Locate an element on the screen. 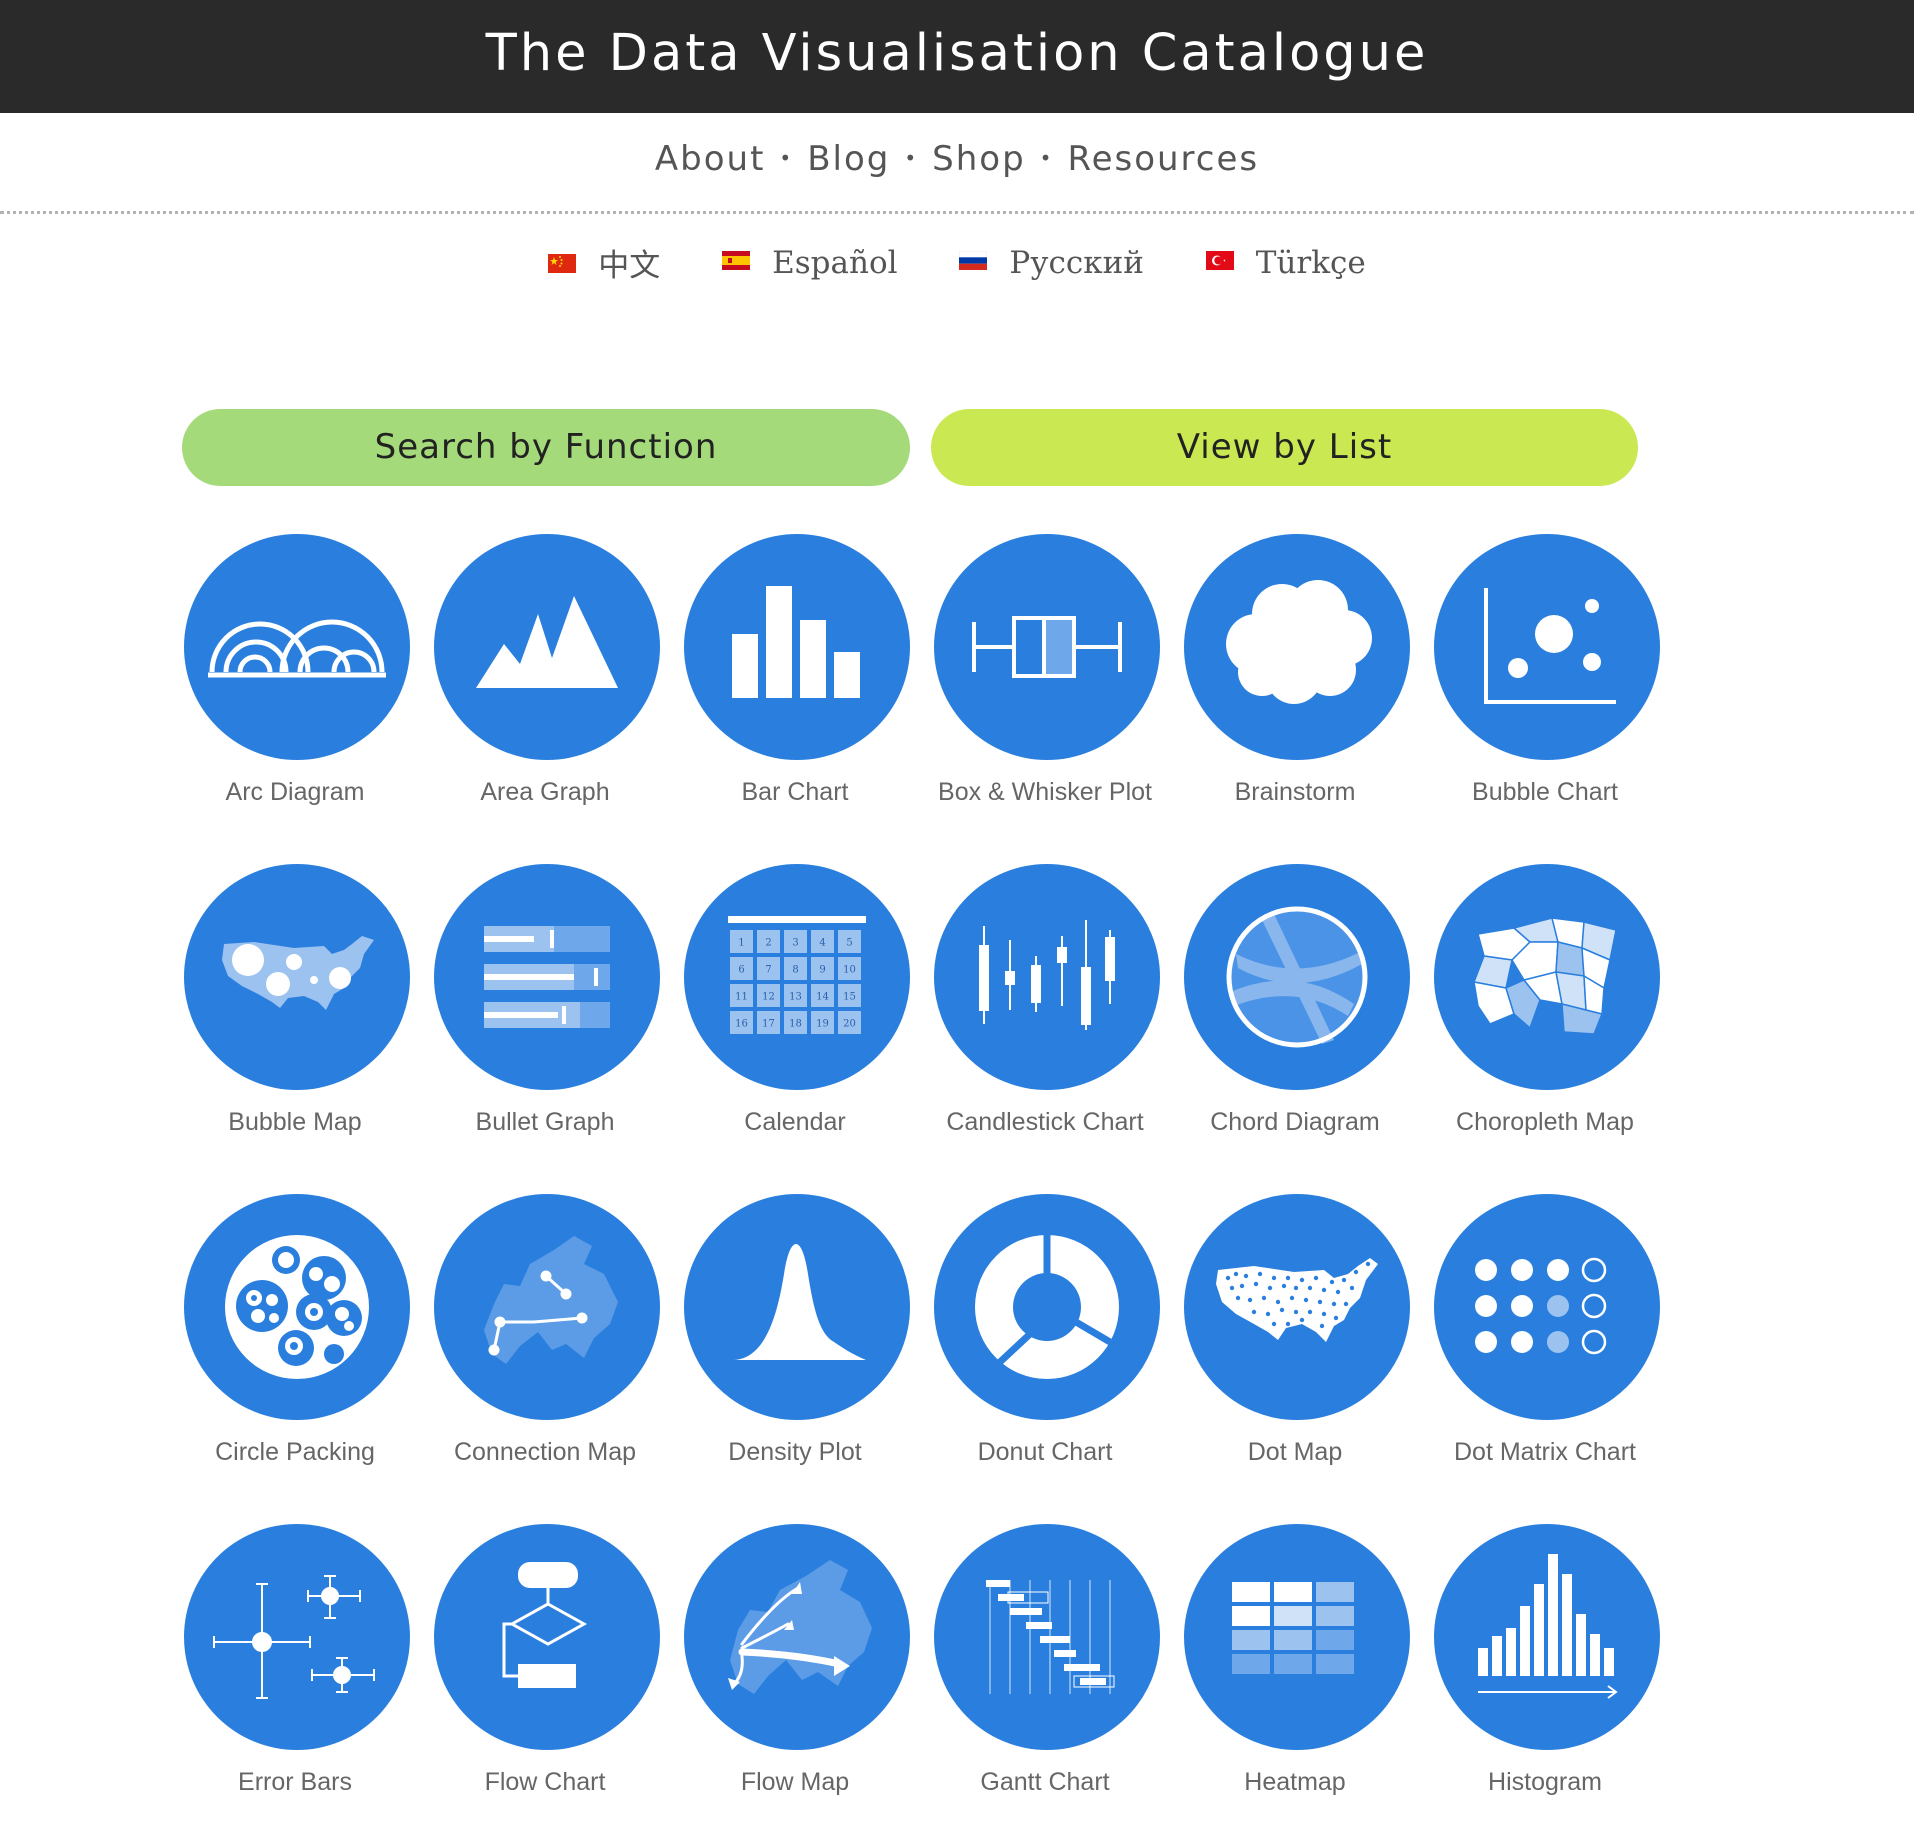  brainstorm-icon is located at coordinates (1297, 647).